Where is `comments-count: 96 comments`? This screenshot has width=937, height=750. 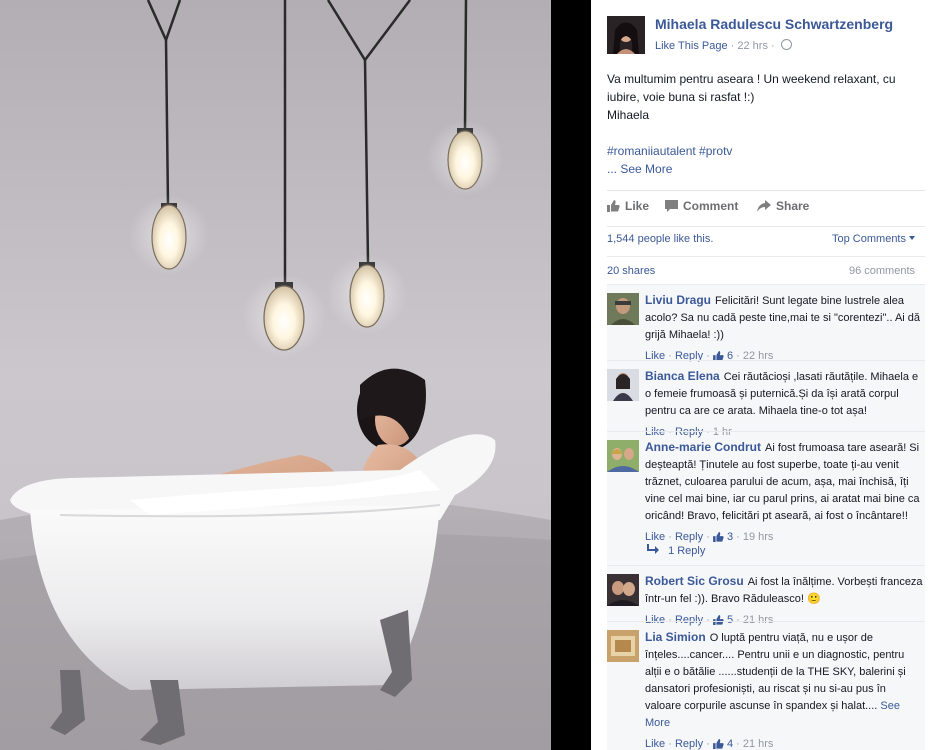 comments-count: 96 comments is located at coordinates (882, 271).